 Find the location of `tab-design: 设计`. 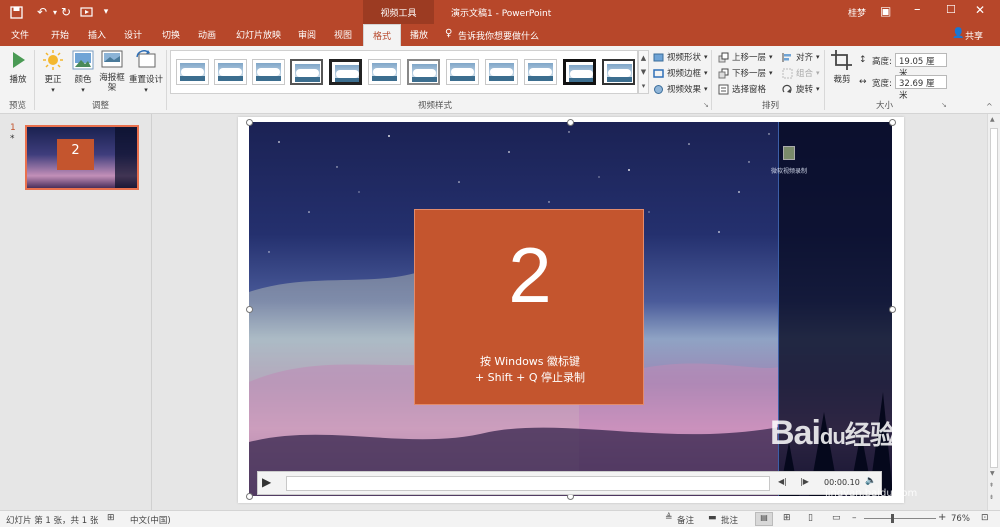

tab-design: 设计 is located at coordinates (133, 34).